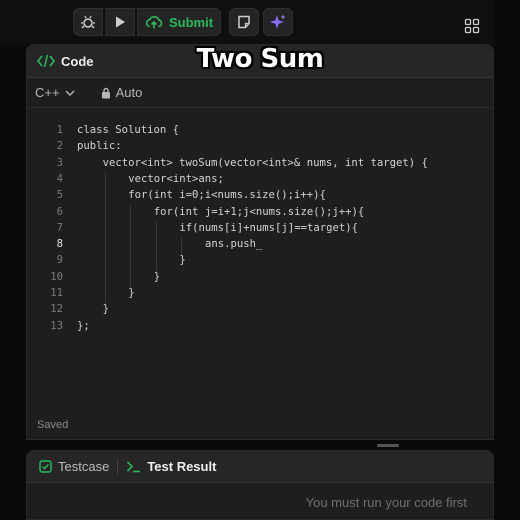  What do you see at coordinates (47, 92) in the screenshot?
I see `language-label: C++` at bounding box center [47, 92].